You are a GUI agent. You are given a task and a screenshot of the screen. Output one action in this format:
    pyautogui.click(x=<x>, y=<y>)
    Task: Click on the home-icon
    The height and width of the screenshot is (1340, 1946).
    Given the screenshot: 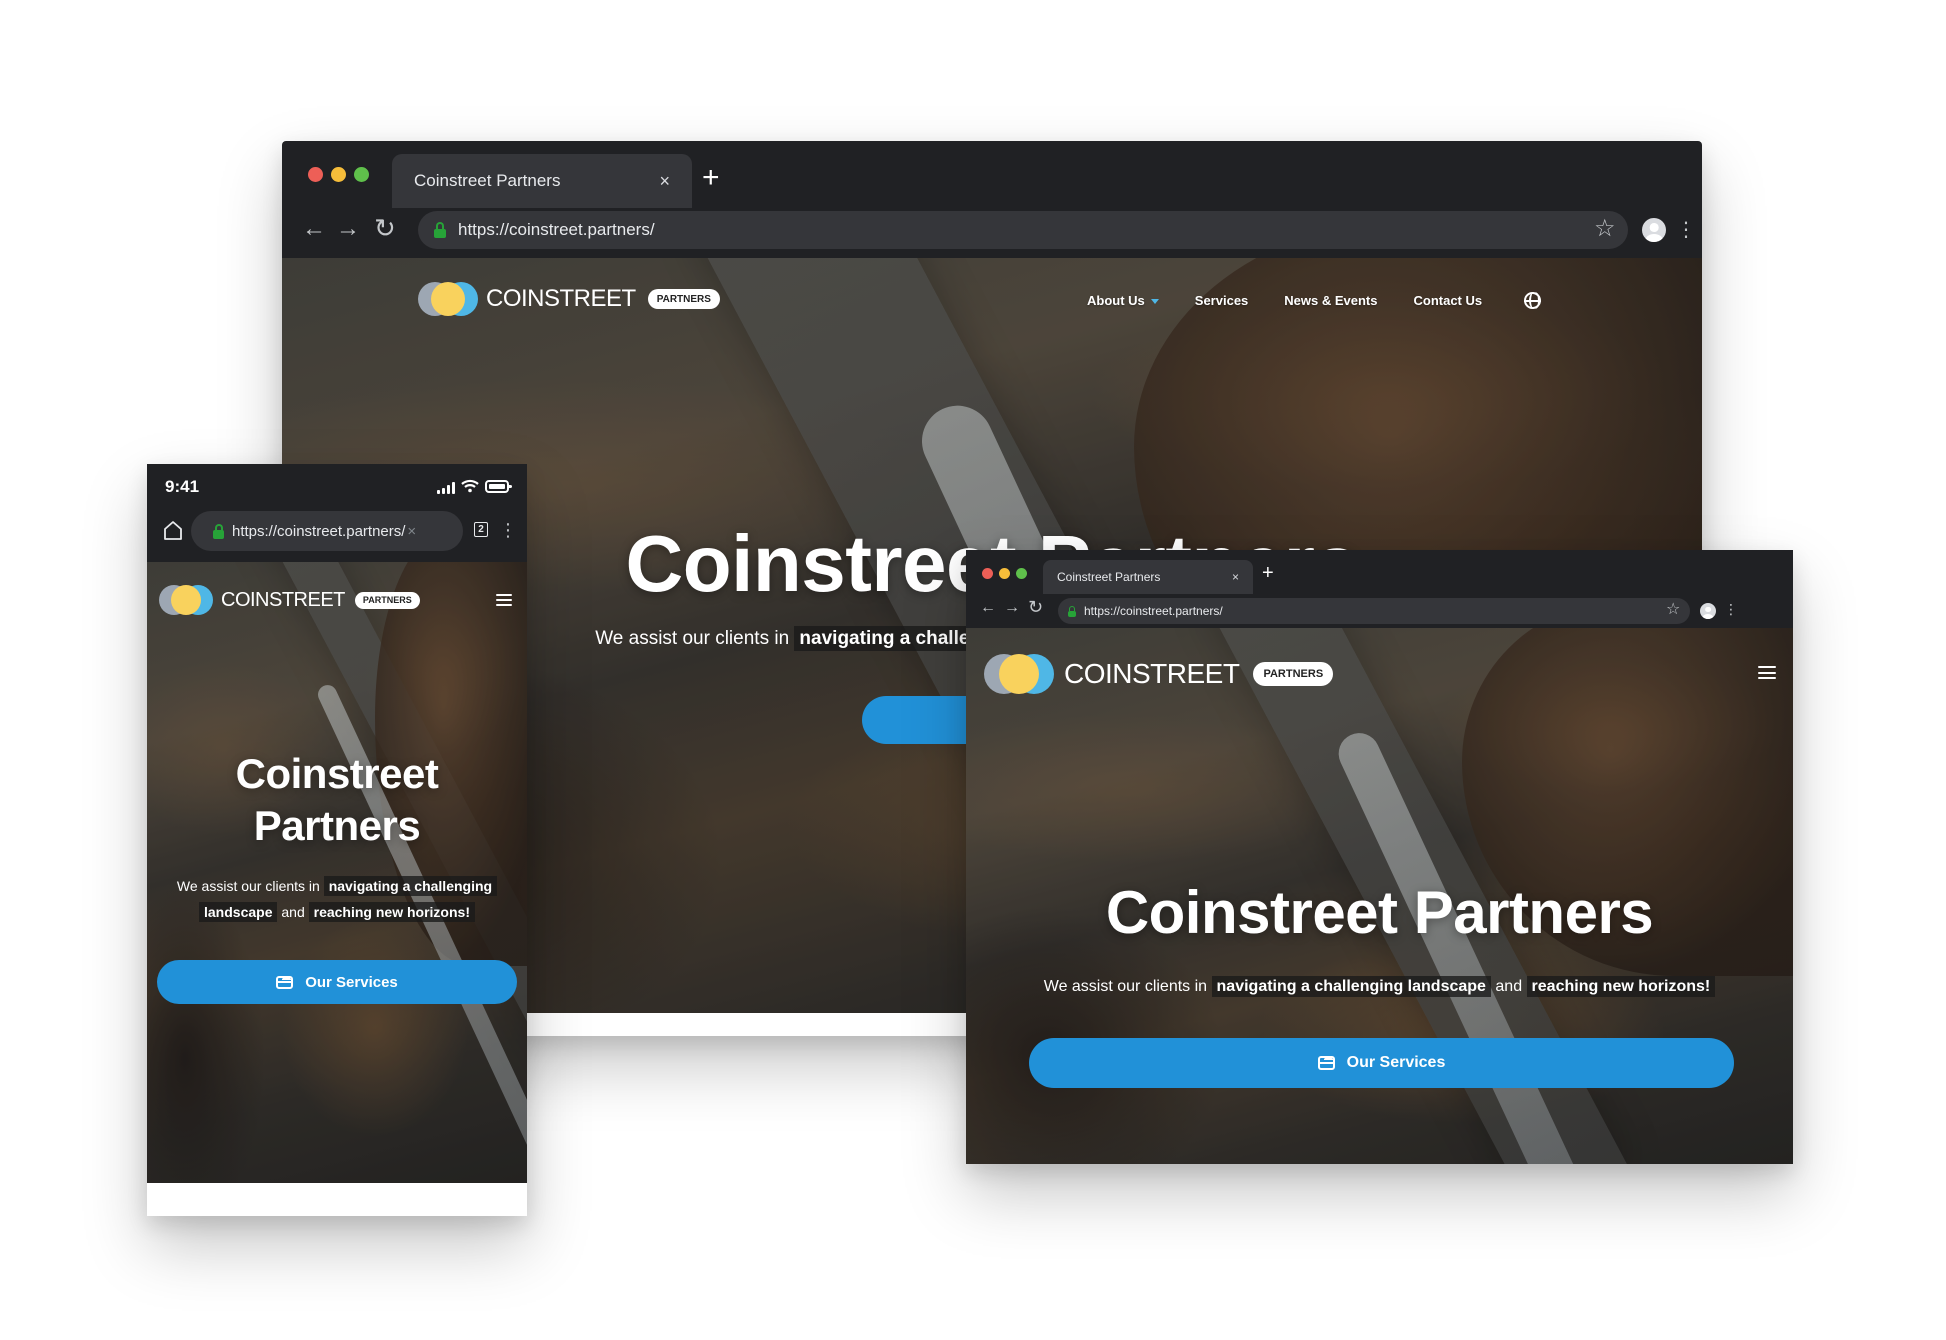 What is the action you would take?
    pyautogui.click(x=173, y=530)
    